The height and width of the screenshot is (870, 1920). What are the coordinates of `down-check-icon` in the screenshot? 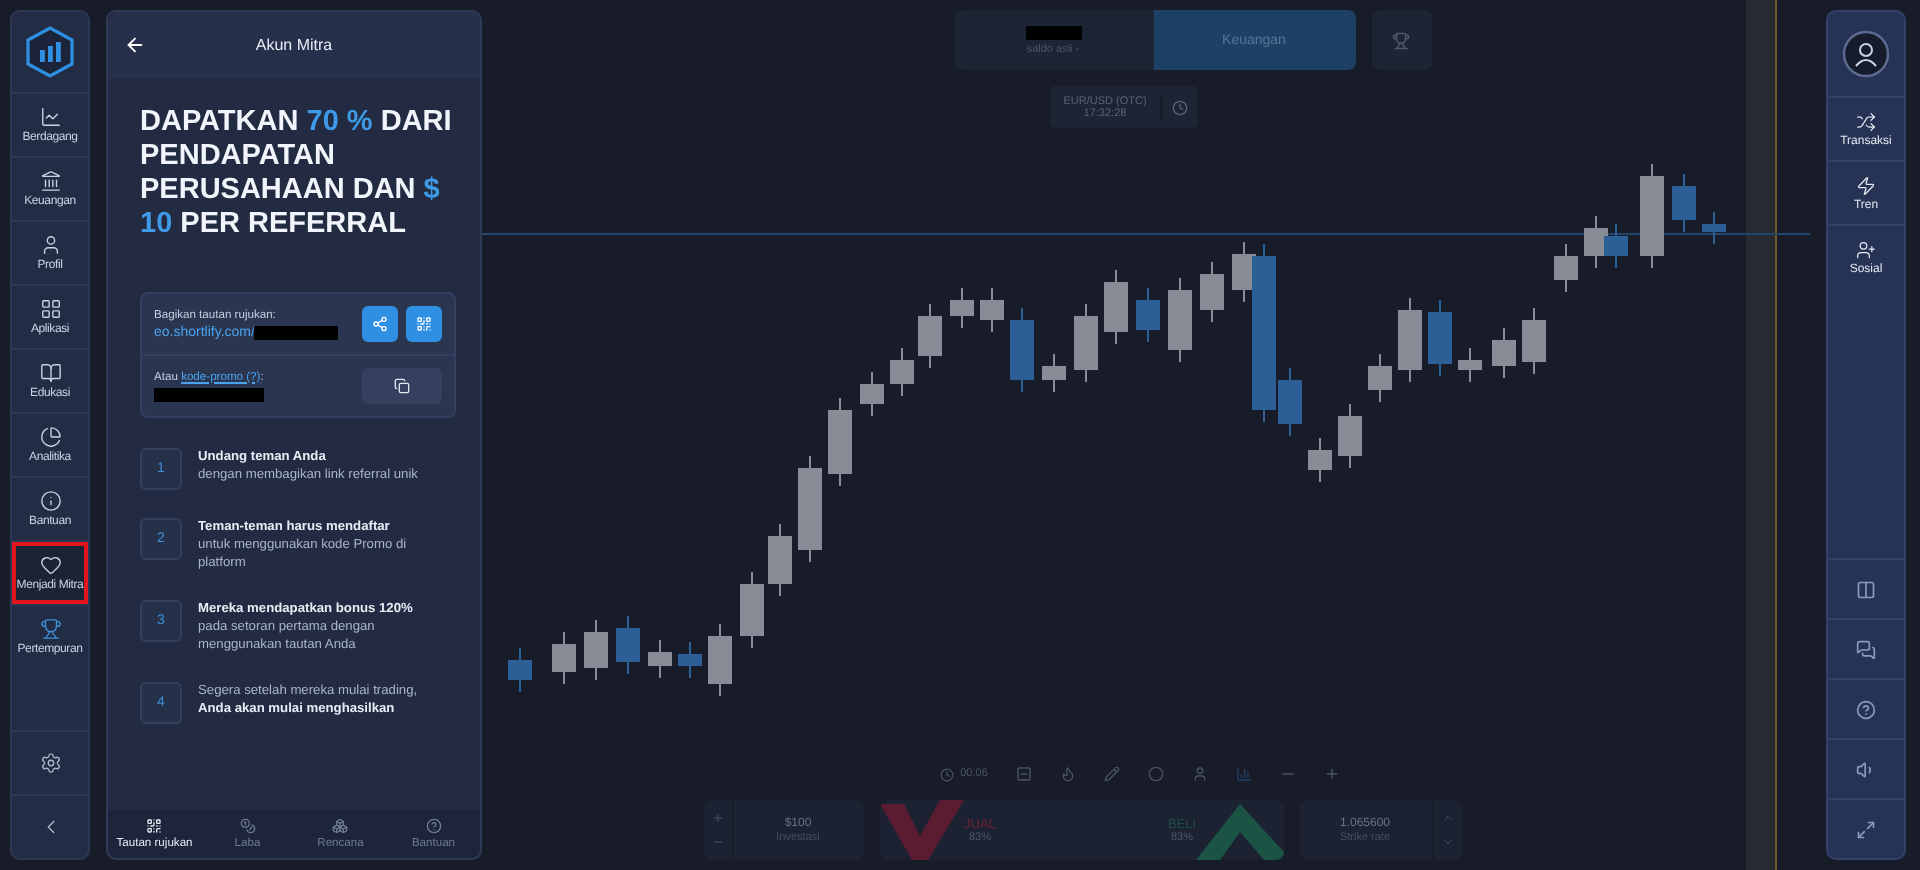 It's located at (921, 830).